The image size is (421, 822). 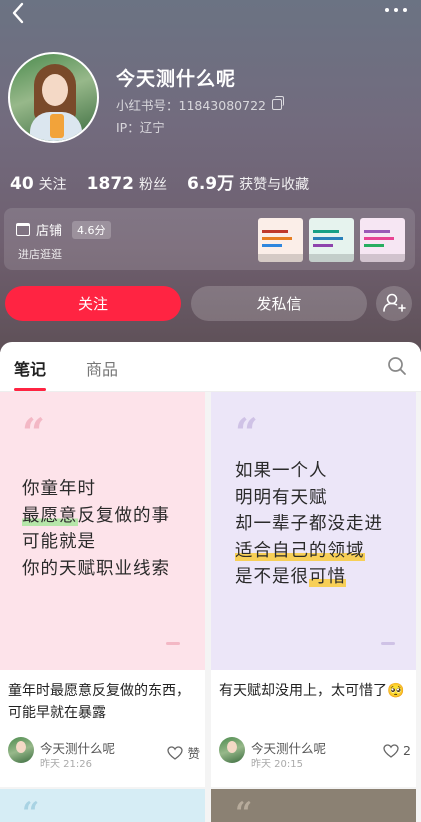 I want to click on stat-label: 粉丝, so click(x=153, y=185).